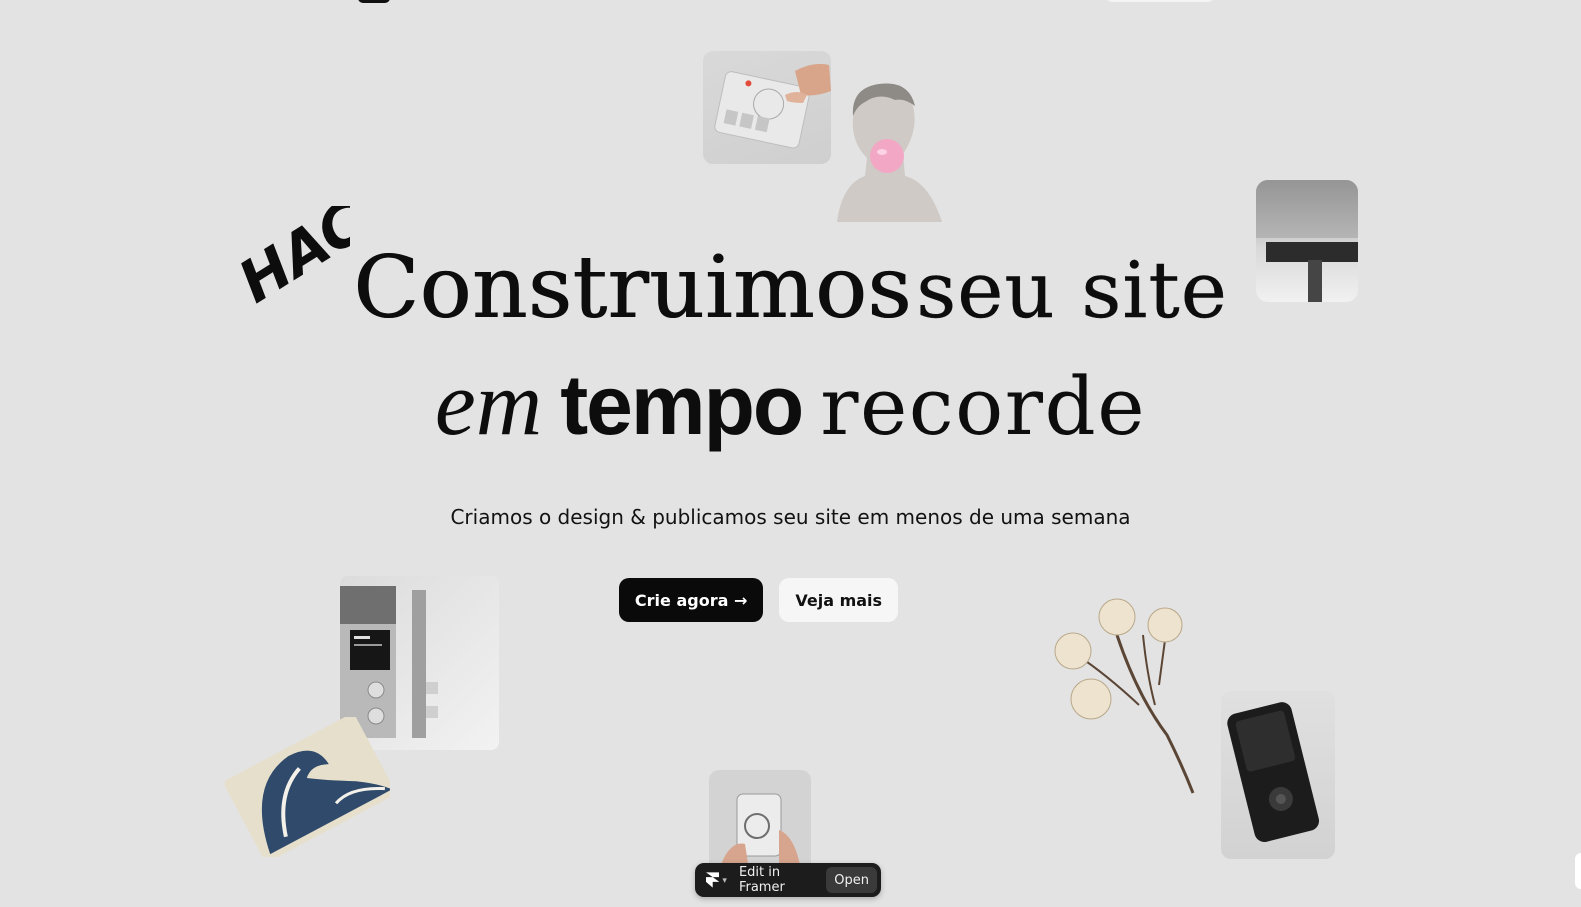  Describe the element at coordinates (1072, 291) in the screenshot. I see `headline-words-seu-site: seu site` at that location.